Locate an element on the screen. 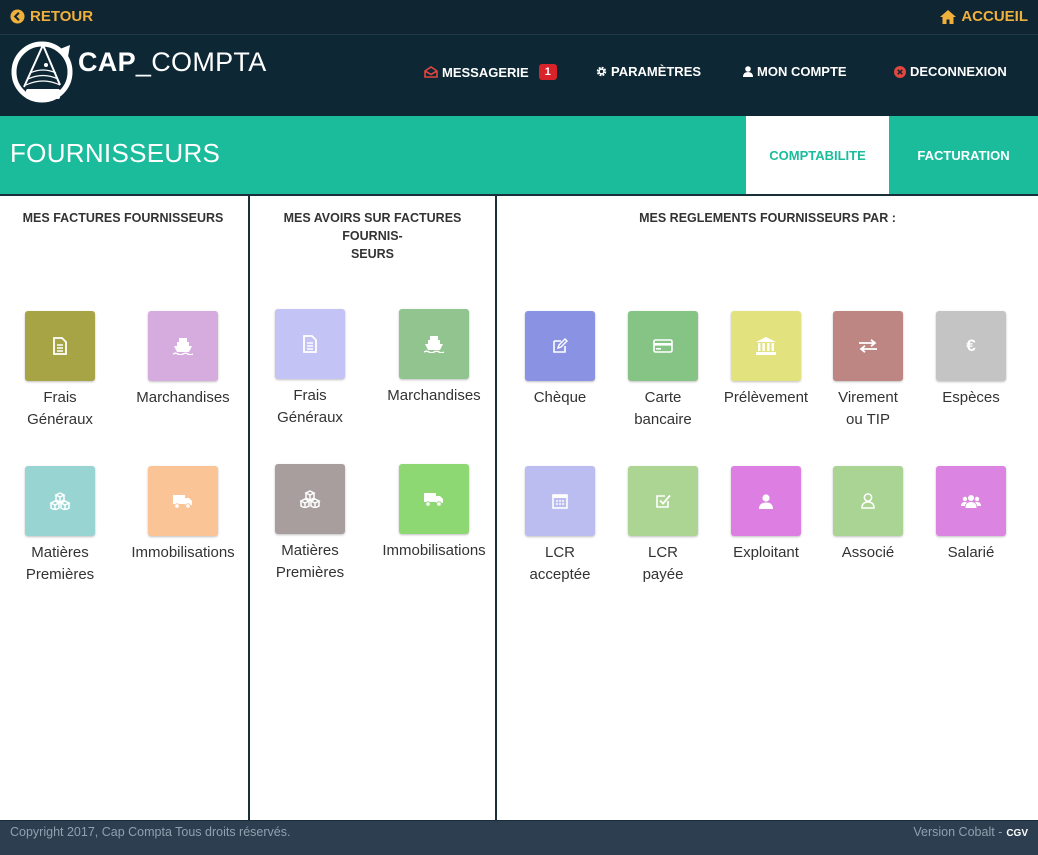 The height and width of the screenshot is (855, 1038). page-title: FOURNISSEURS is located at coordinates (115, 153).